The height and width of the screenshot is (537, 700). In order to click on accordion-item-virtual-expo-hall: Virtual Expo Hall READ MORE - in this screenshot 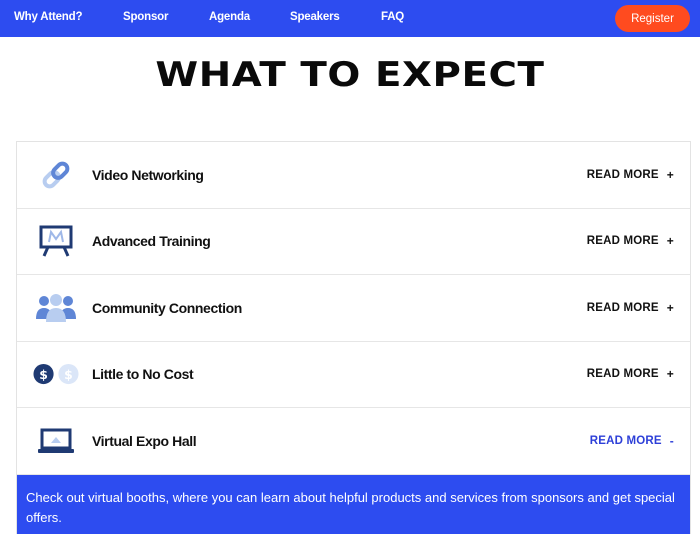, I will do `click(353, 441)`.